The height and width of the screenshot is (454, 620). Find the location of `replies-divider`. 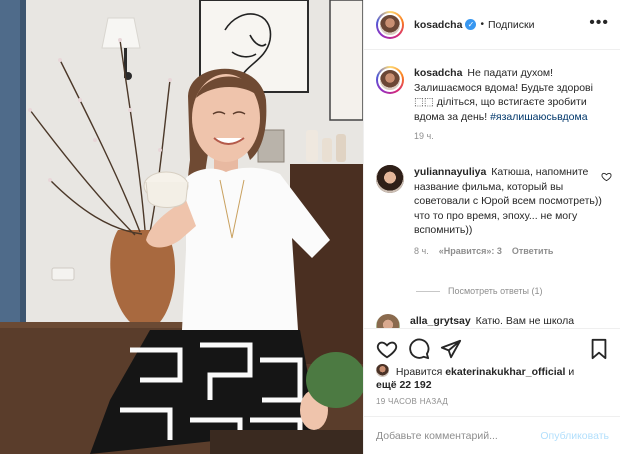

replies-divider is located at coordinates (428, 291).